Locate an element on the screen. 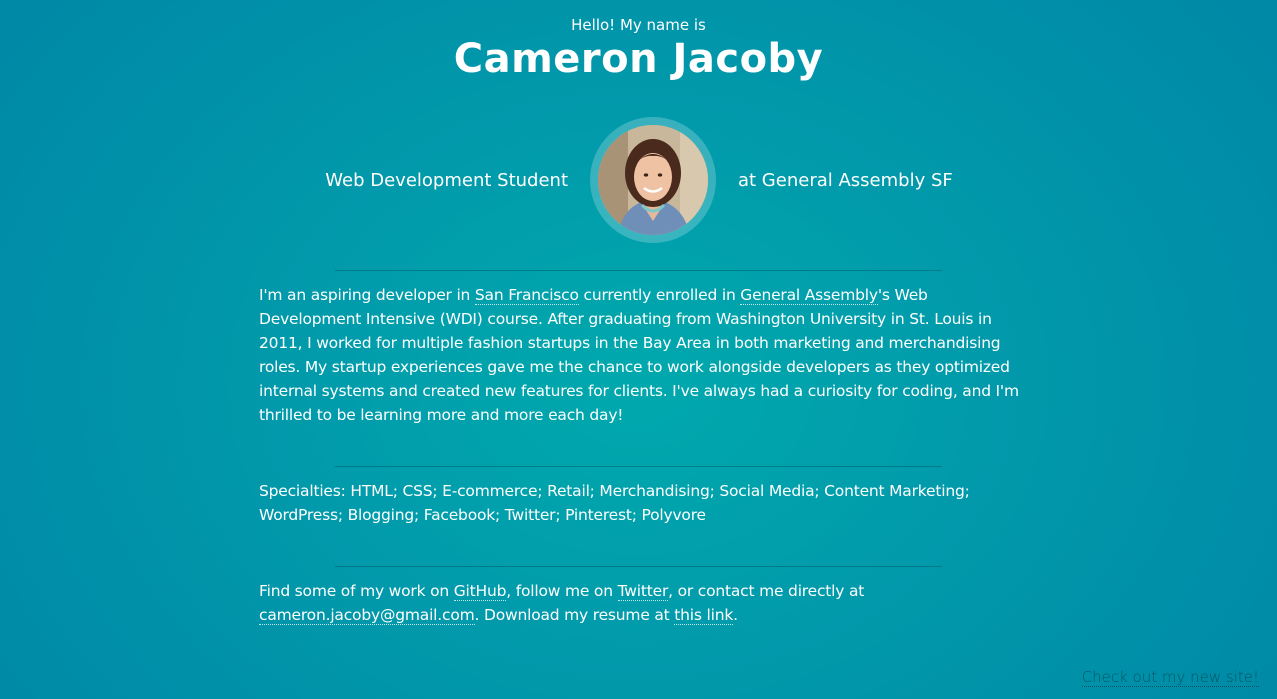 The width and height of the screenshot is (1277, 699). intro-text: Hello! My name is is located at coordinates (638, 25).